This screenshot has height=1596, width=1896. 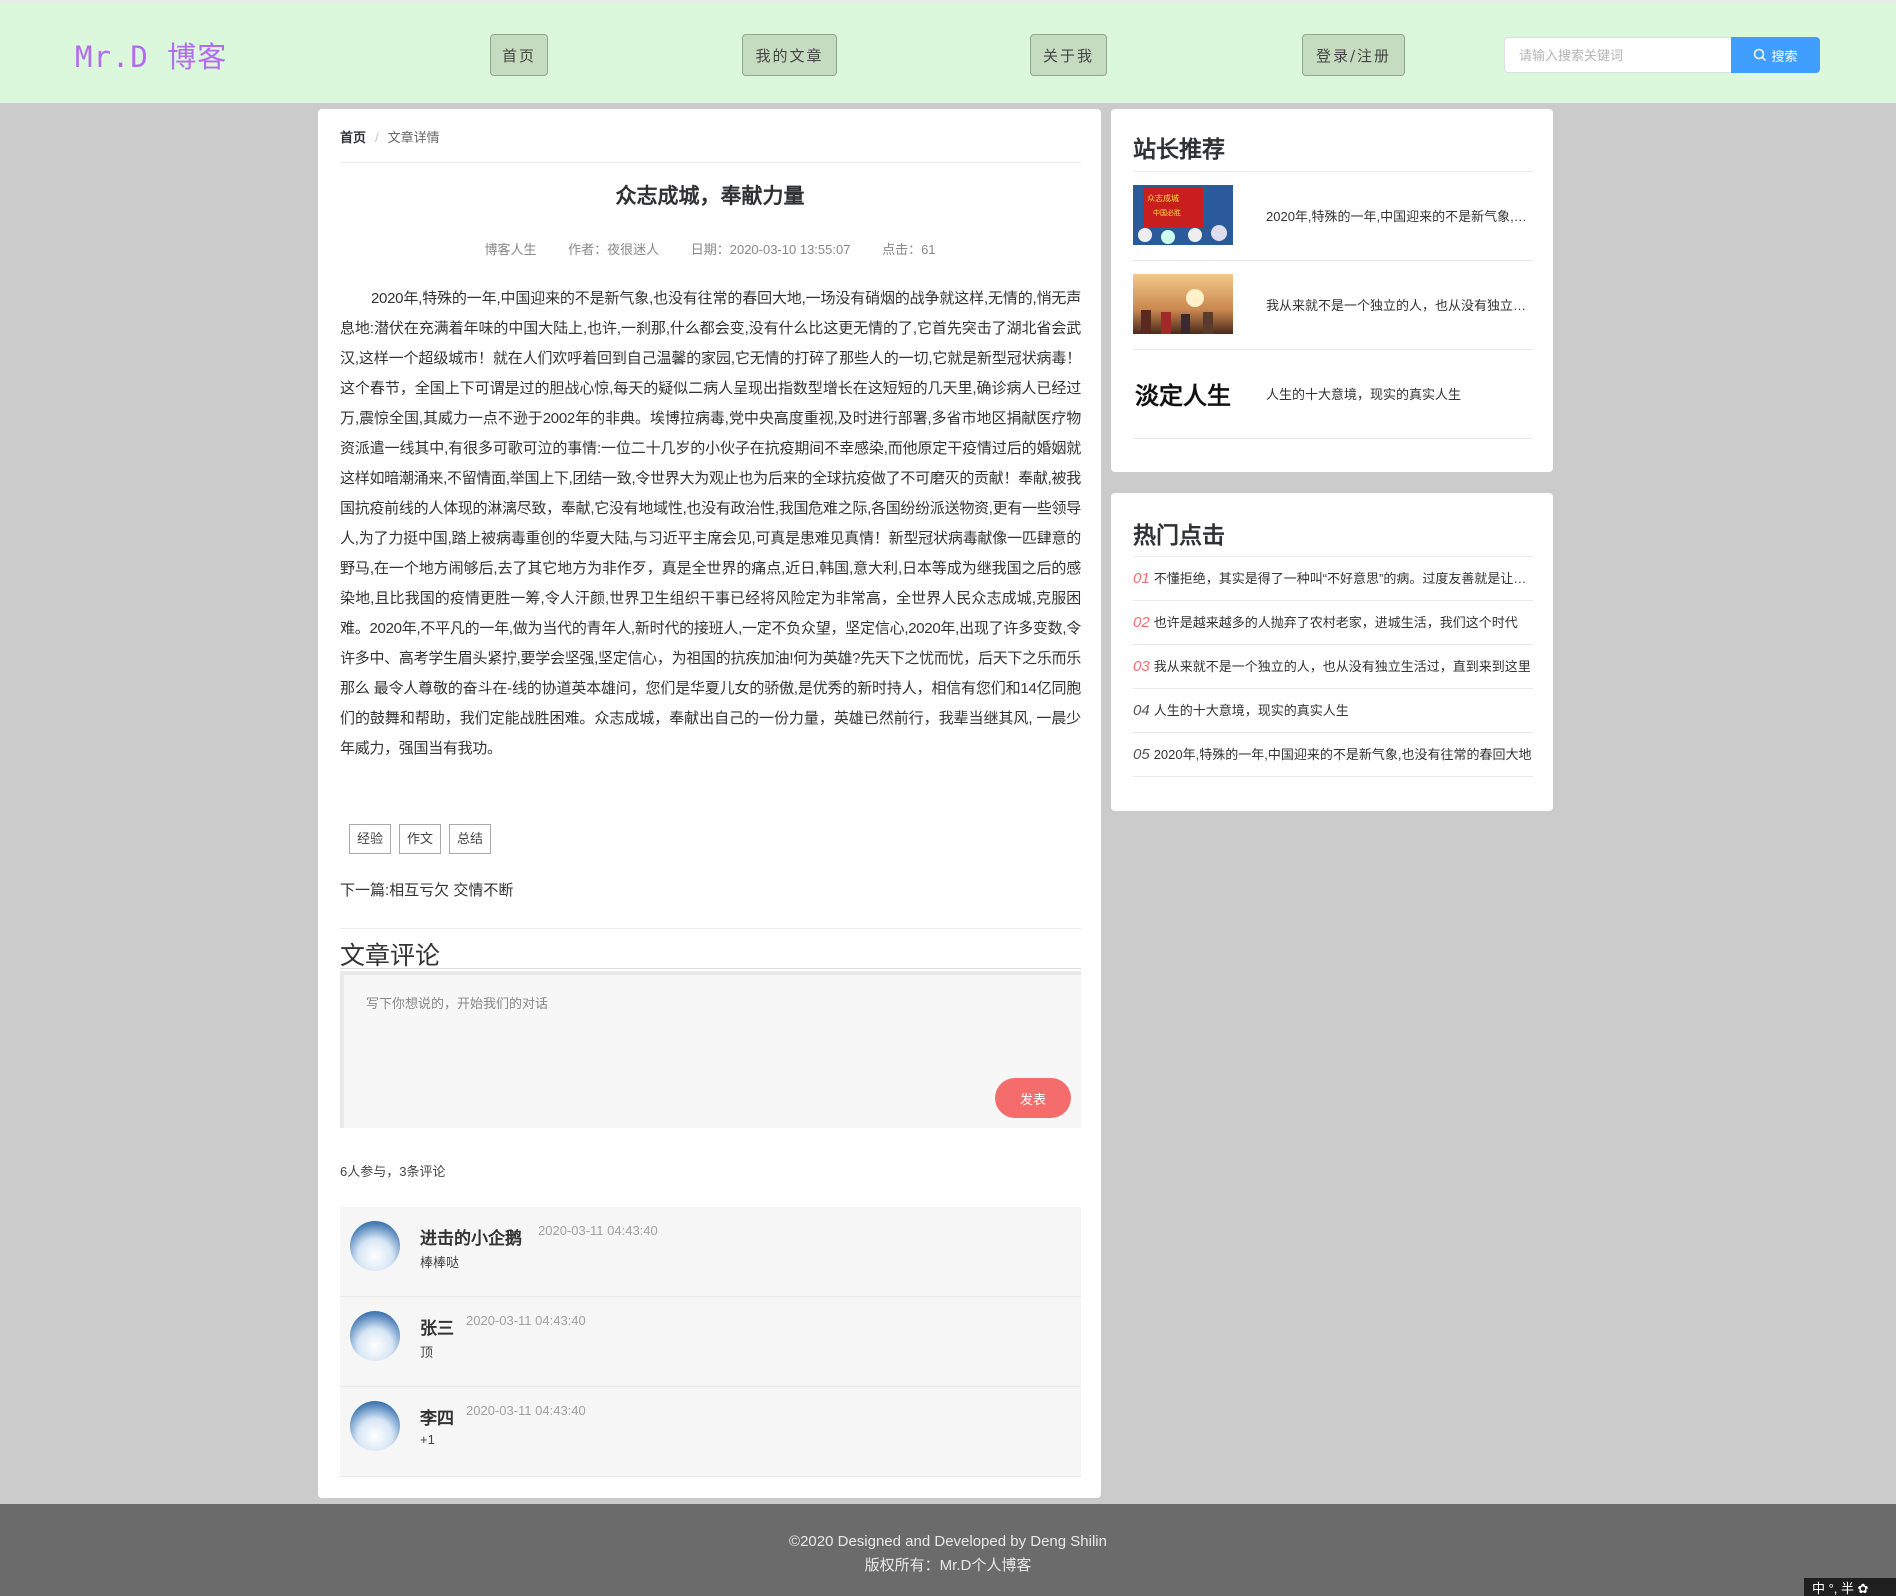 I want to click on hot-item: 03 我从来就不是一个独立的人，也从没有独立生活过，直到来到这里, so click(x=1333, y=667).